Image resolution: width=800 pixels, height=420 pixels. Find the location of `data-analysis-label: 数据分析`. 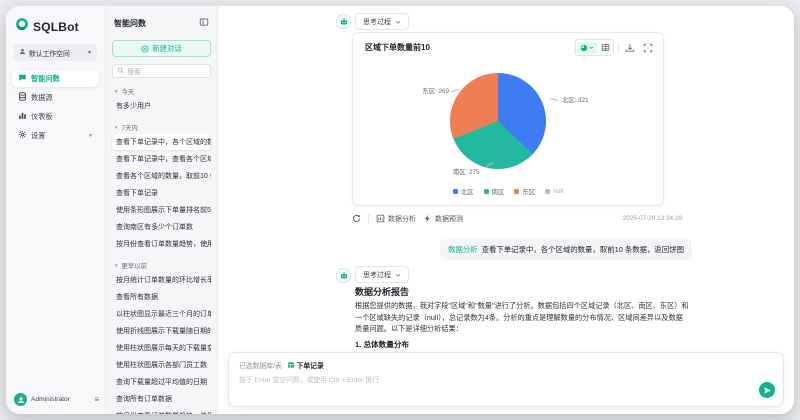

data-analysis-label: 数据分析 is located at coordinates (402, 219).